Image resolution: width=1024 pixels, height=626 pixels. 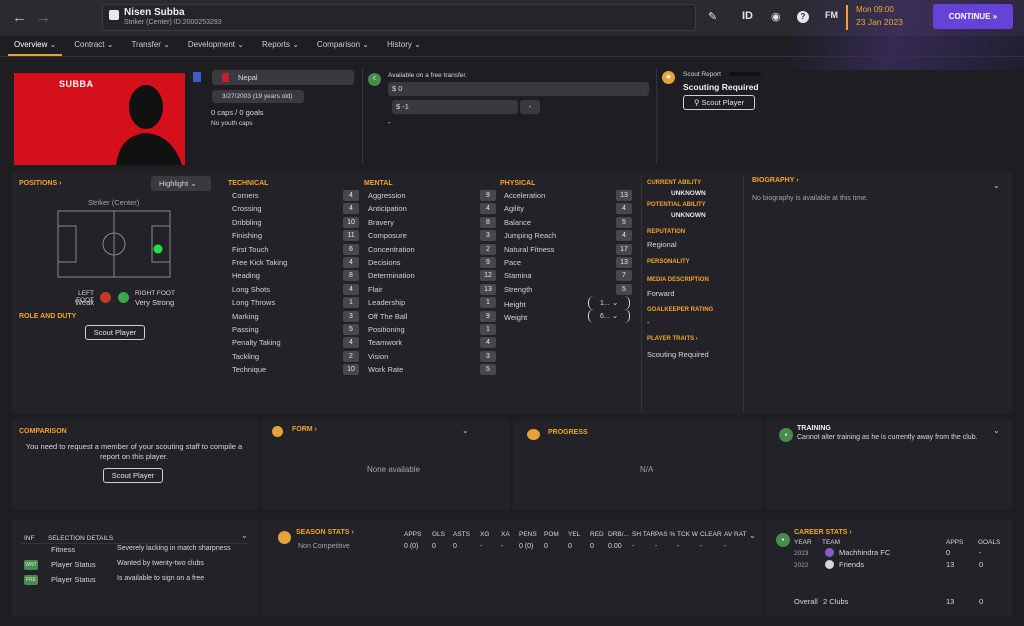 I want to click on attribute-row: Leadership 1, so click(x=433, y=303).